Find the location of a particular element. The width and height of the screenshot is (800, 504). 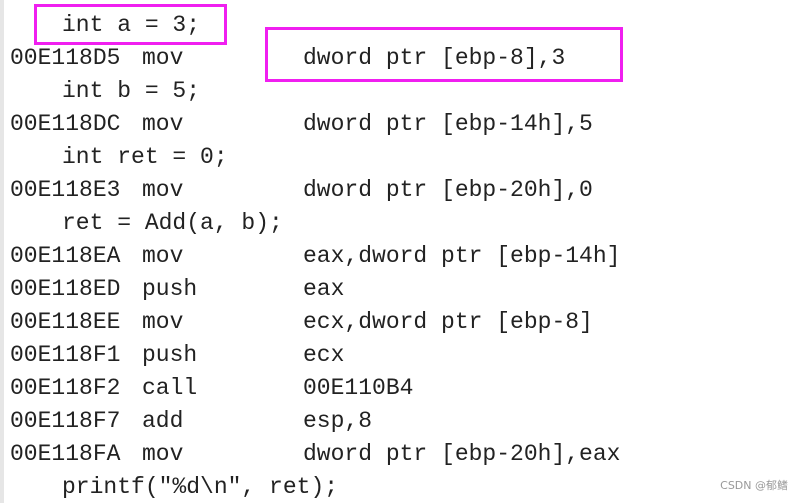

source-text: ret = Add(a, b); is located at coordinates (172, 223).